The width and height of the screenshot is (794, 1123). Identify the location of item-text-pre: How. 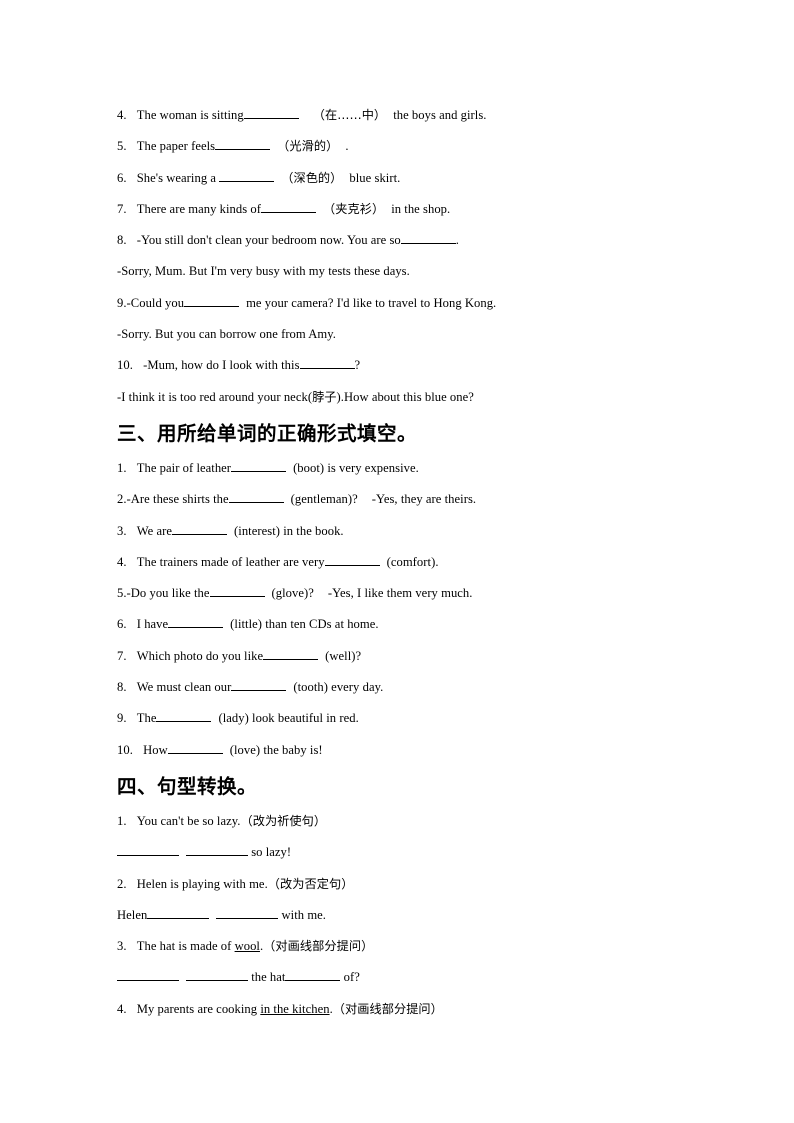
(155, 749).